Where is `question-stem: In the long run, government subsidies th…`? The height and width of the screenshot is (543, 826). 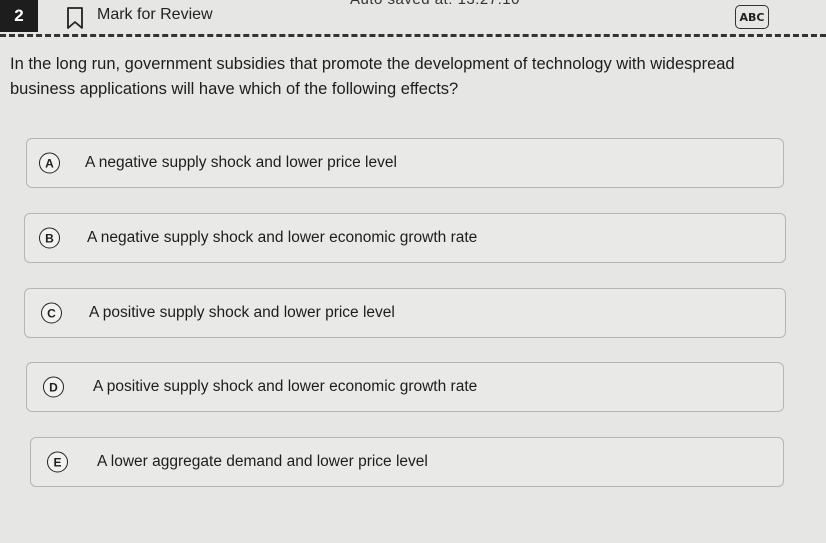
question-stem: In the long run, government subsidies th… is located at coordinates (372, 76).